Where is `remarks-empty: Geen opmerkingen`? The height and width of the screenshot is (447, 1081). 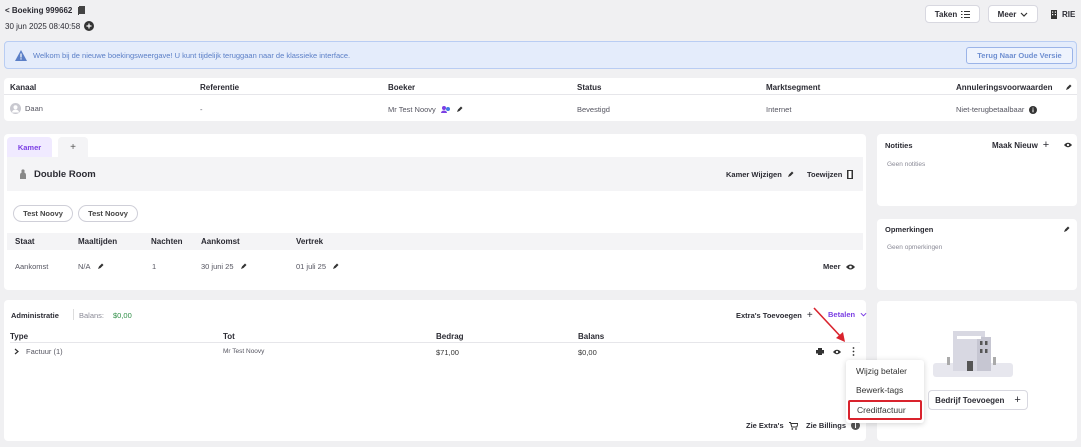
remarks-empty: Geen opmerkingen is located at coordinates (915, 247).